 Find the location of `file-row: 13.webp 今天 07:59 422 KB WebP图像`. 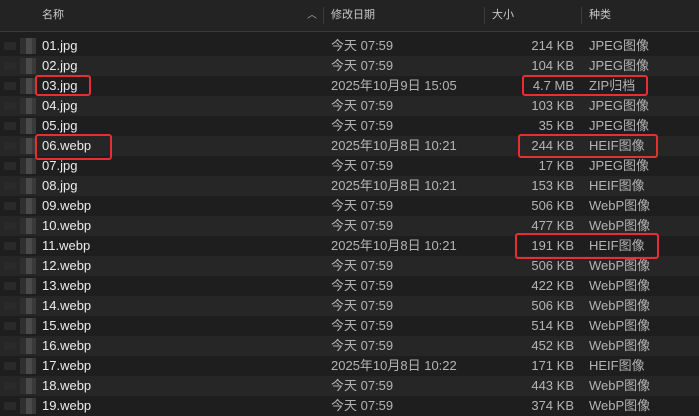

file-row: 13.webp 今天 07:59 422 KB WebP图像 is located at coordinates (349, 286).